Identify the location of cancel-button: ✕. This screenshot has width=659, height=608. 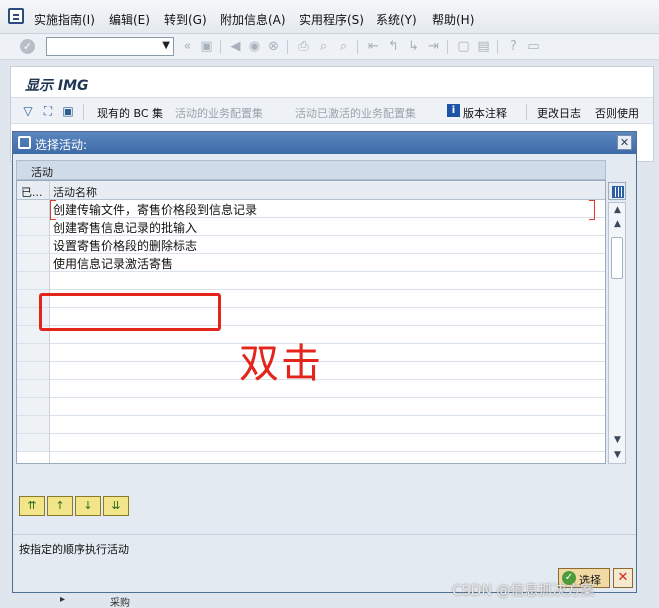
(623, 578).